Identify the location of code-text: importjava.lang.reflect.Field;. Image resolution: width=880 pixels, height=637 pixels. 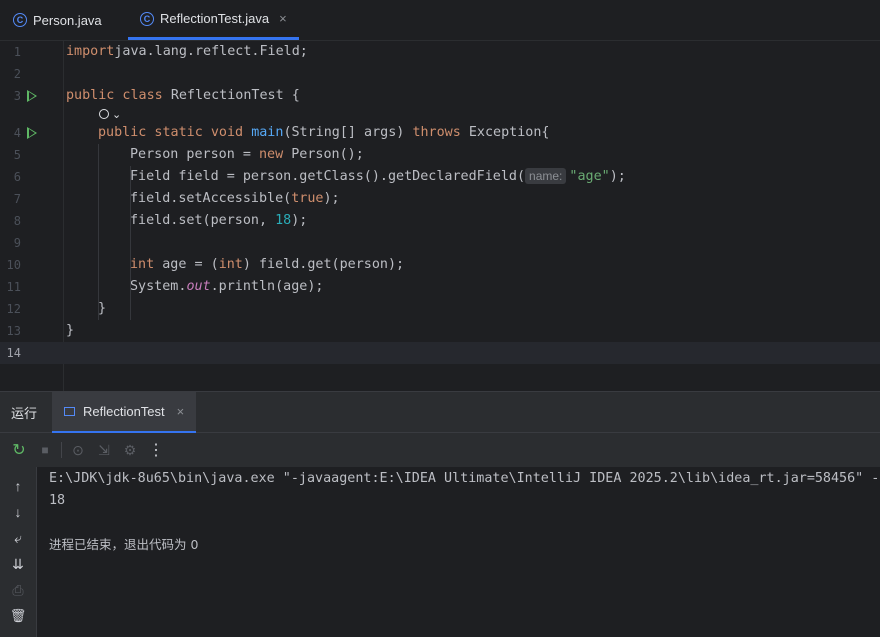
(187, 51).